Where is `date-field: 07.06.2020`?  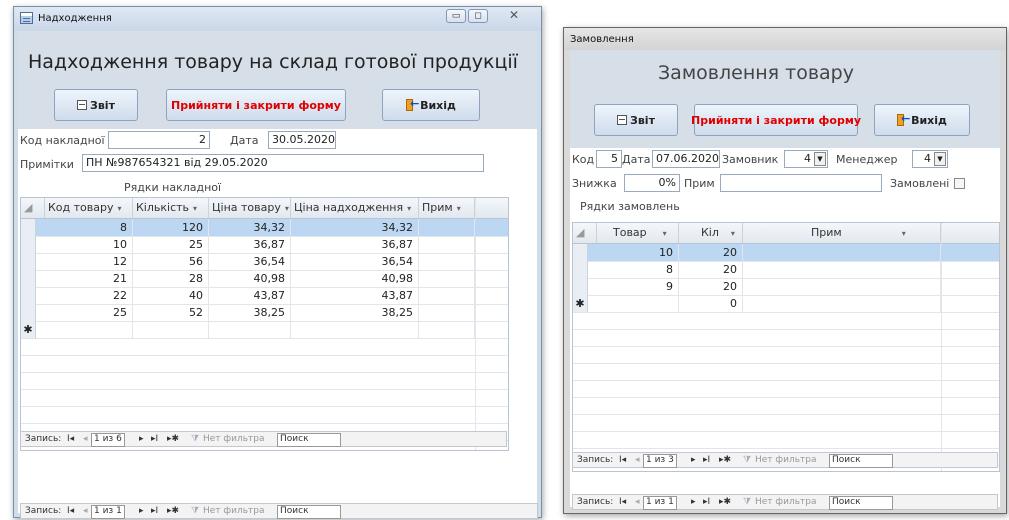 date-field: 07.06.2020 is located at coordinates (686, 159).